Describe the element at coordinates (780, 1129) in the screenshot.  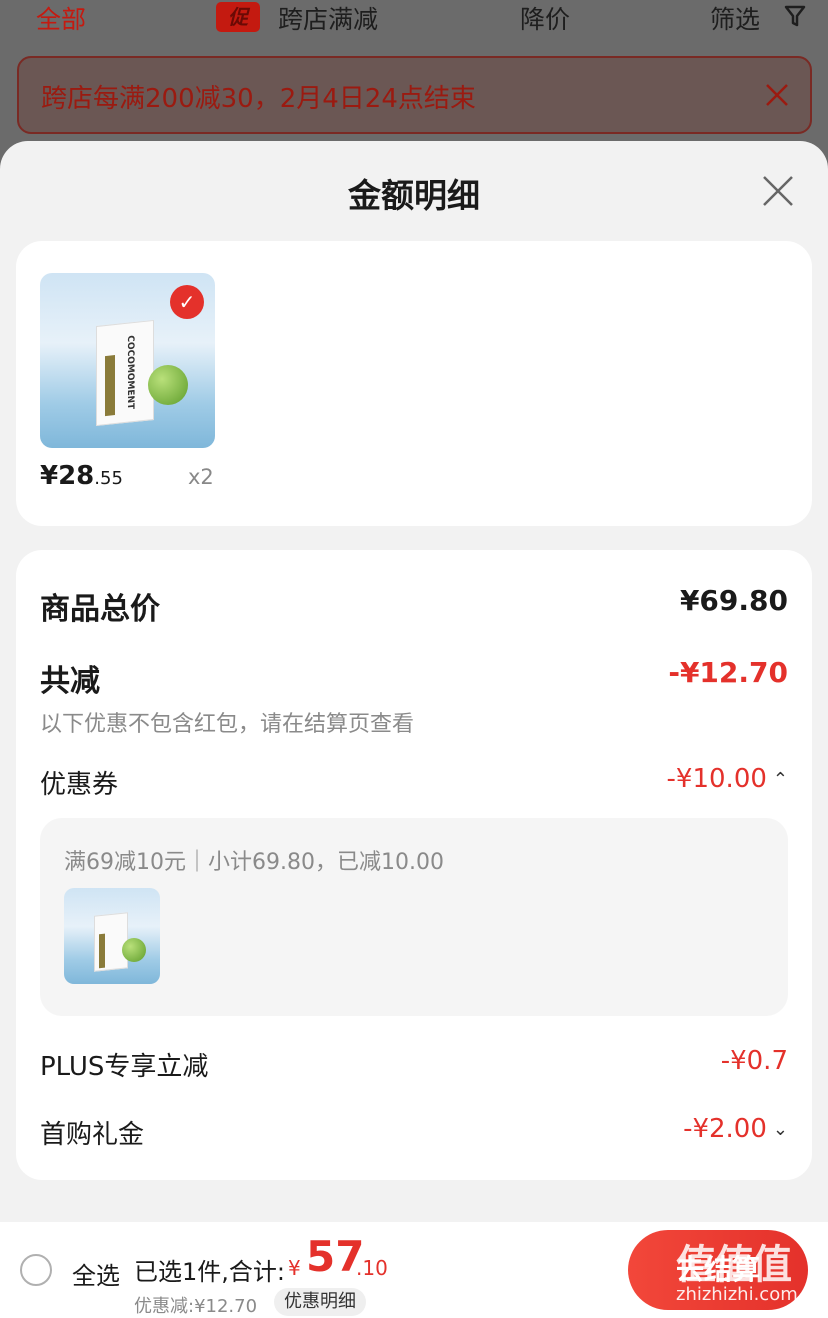
I see `chevron-down-icon: ⌄` at that location.